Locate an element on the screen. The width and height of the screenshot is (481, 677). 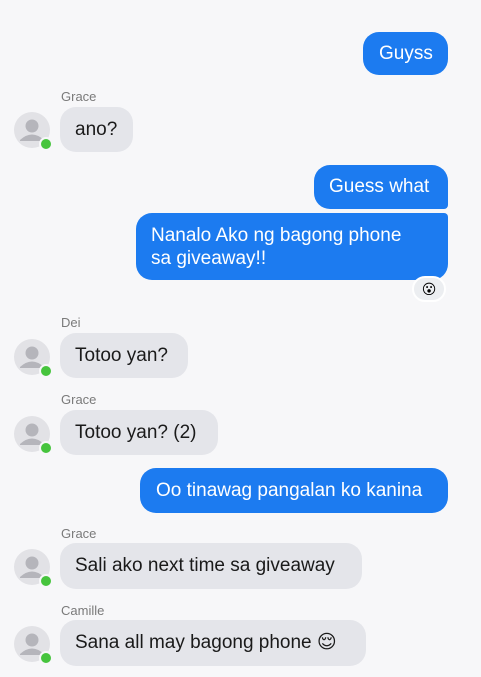
message-text: Oo tinawag pangalan ko kanina is located at coordinates (289, 490).